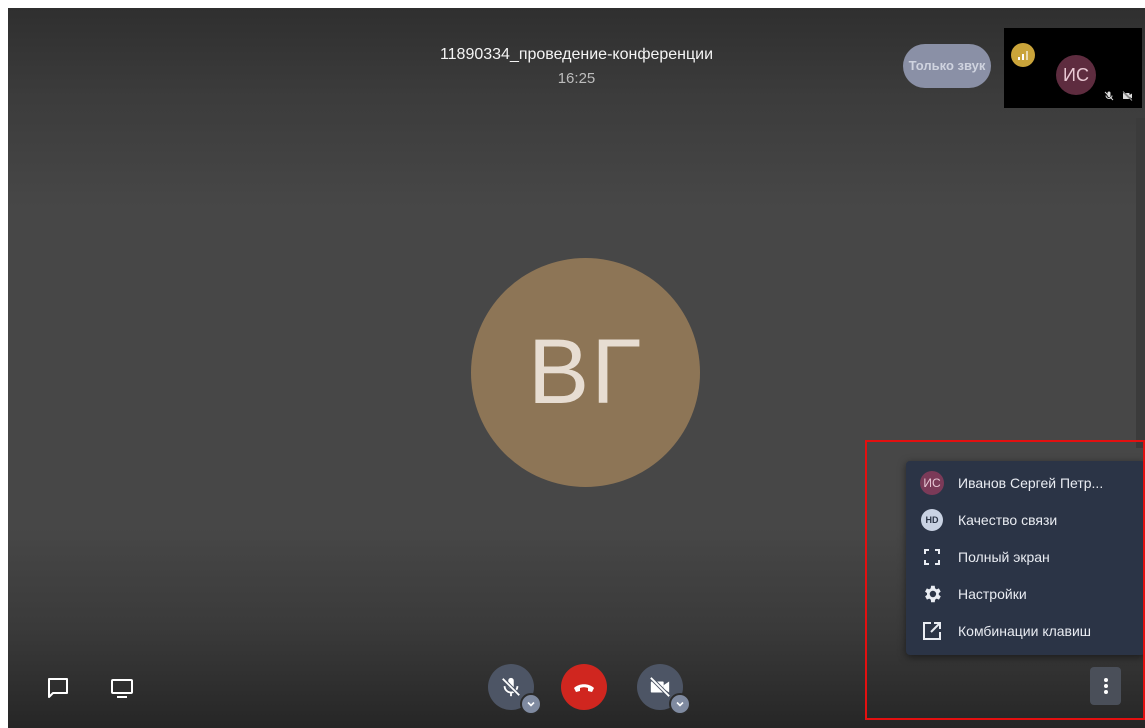 This screenshot has width=1145, height=728. I want to click on menu-item-connection-quality: HD Качество связи, so click(1025, 520).